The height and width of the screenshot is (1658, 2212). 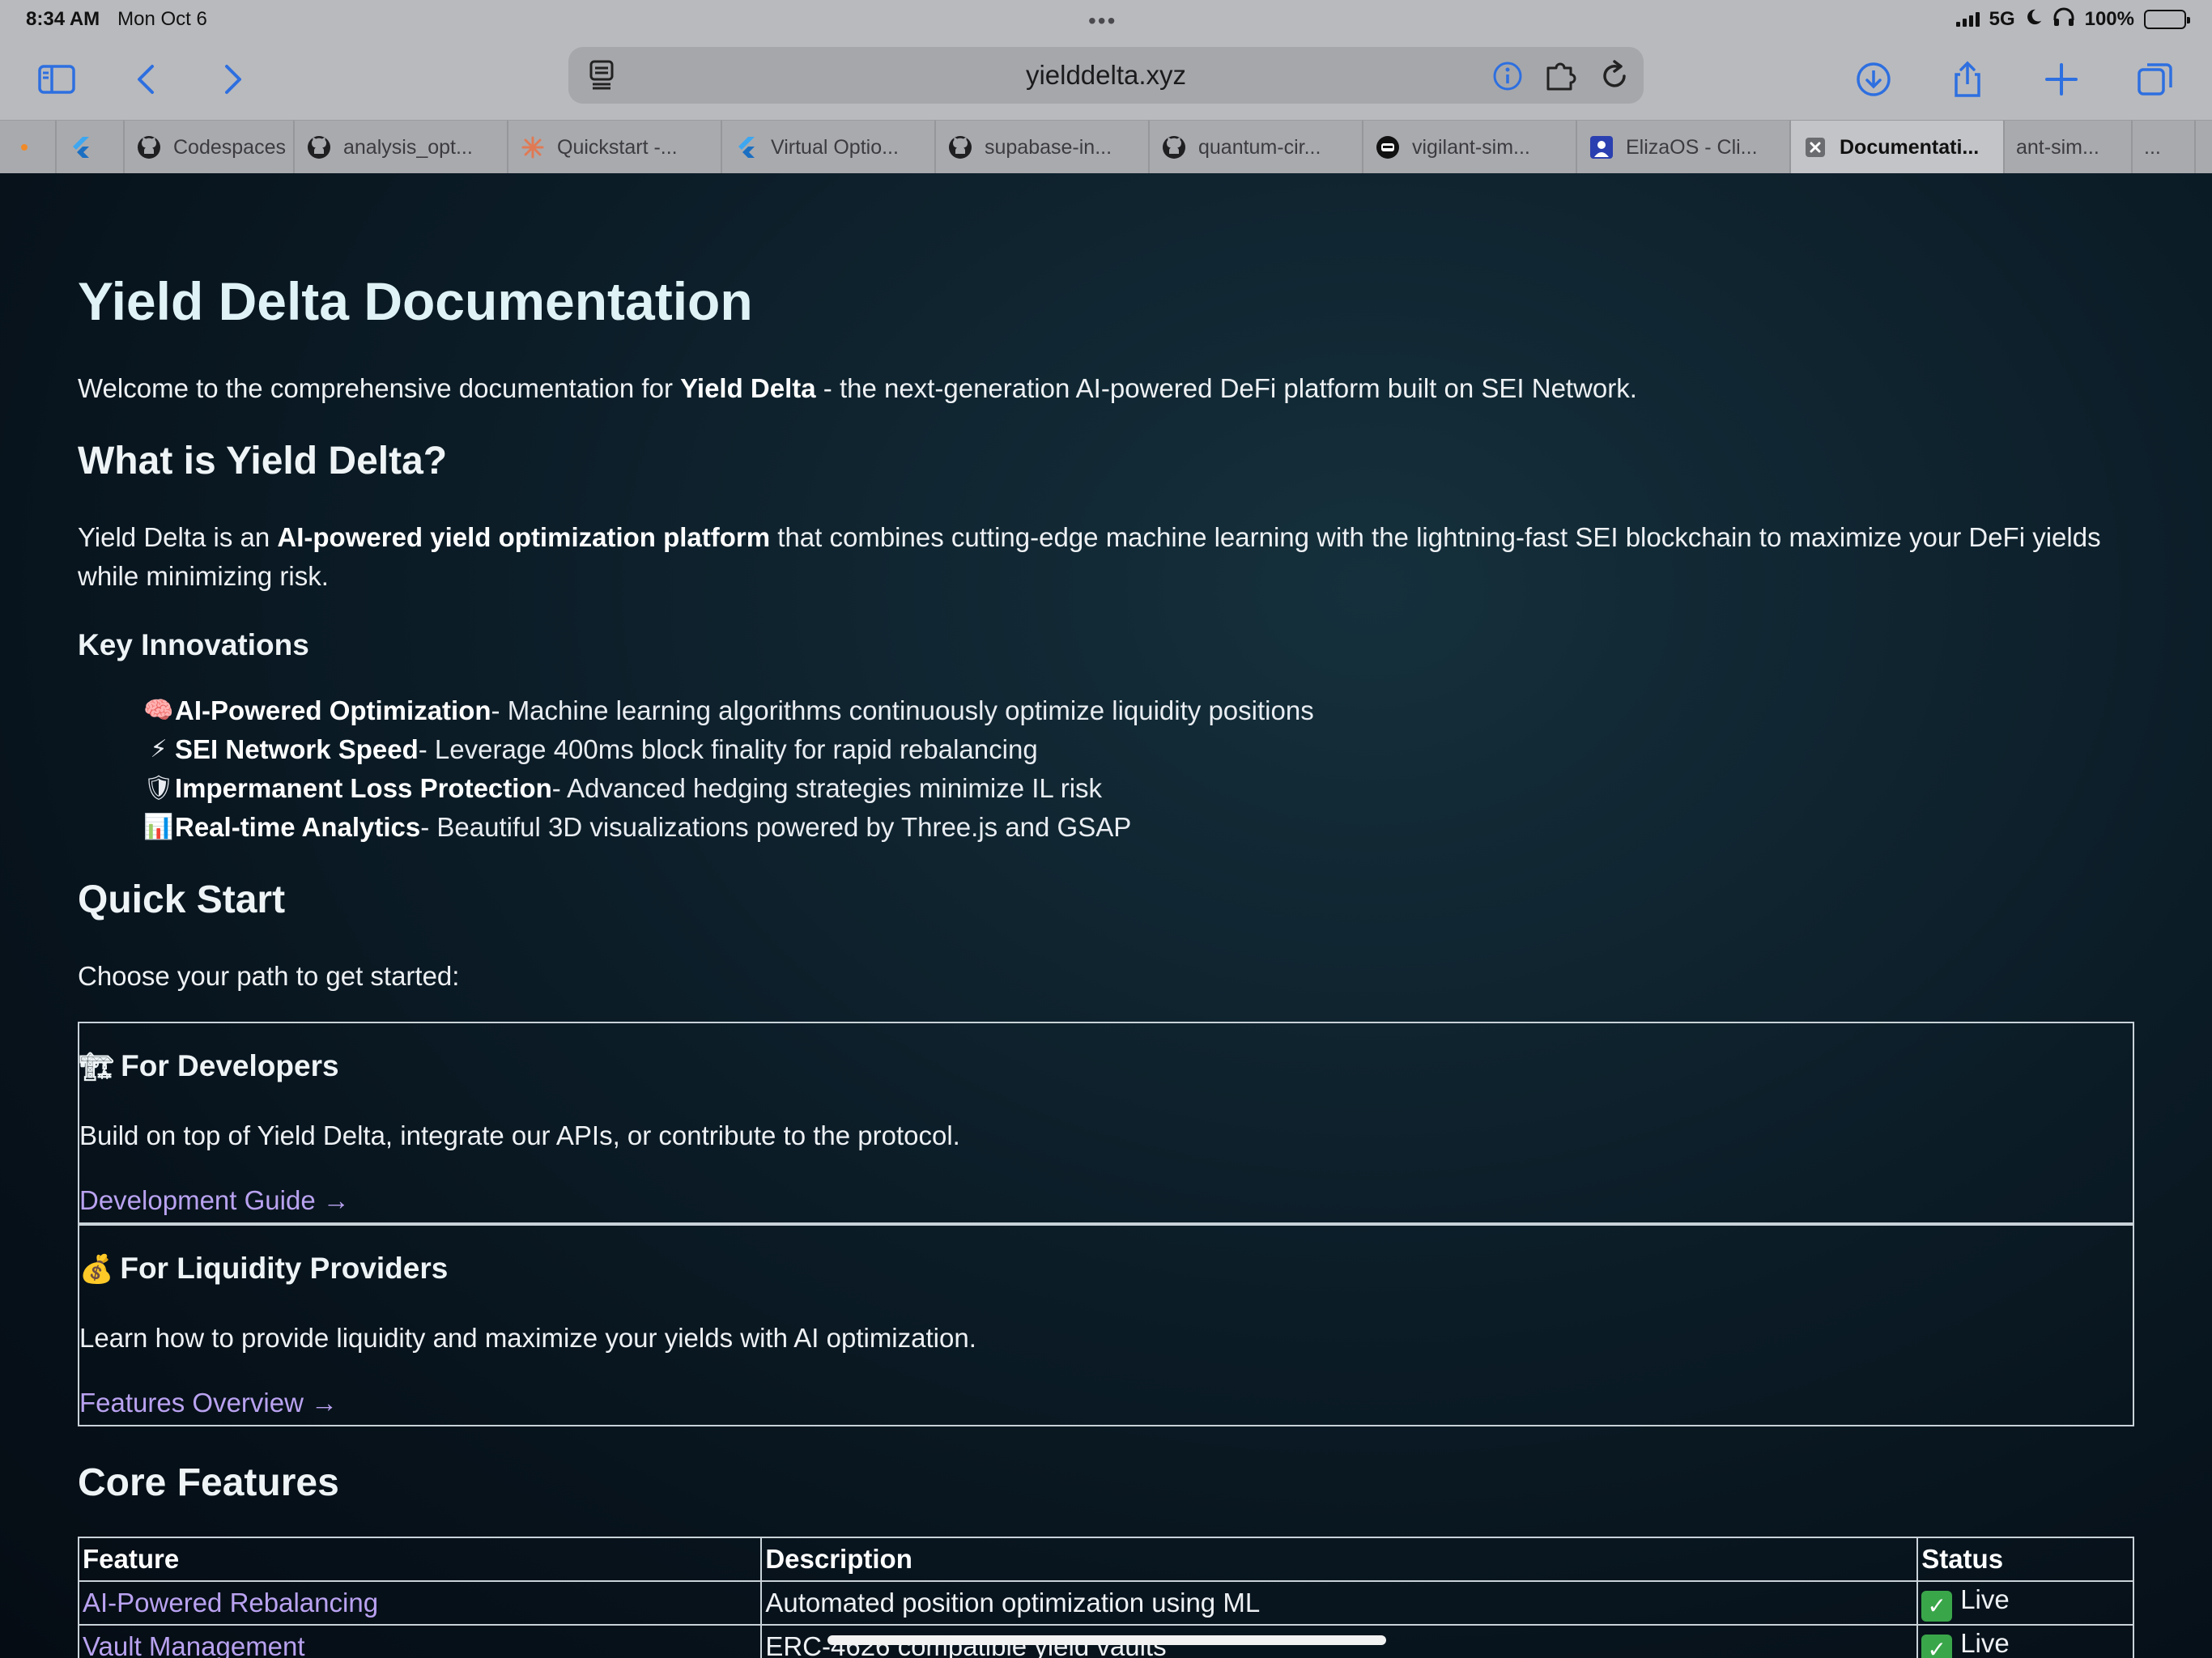 What do you see at coordinates (209, 1403) in the screenshot?
I see `features-overview-link: Features Overview →` at bounding box center [209, 1403].